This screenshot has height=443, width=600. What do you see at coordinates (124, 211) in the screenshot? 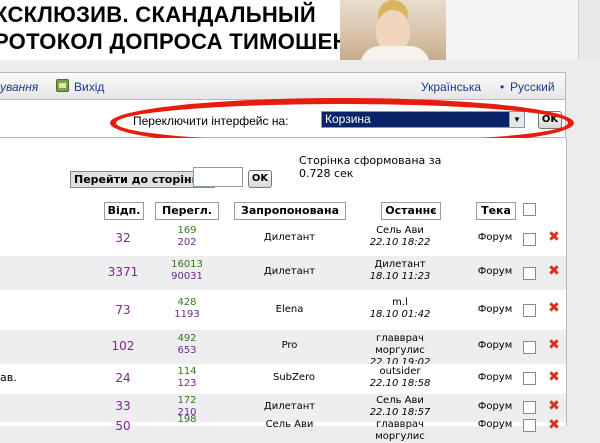
I see `header-replies: Відп.` at bounding box center [124, 211].